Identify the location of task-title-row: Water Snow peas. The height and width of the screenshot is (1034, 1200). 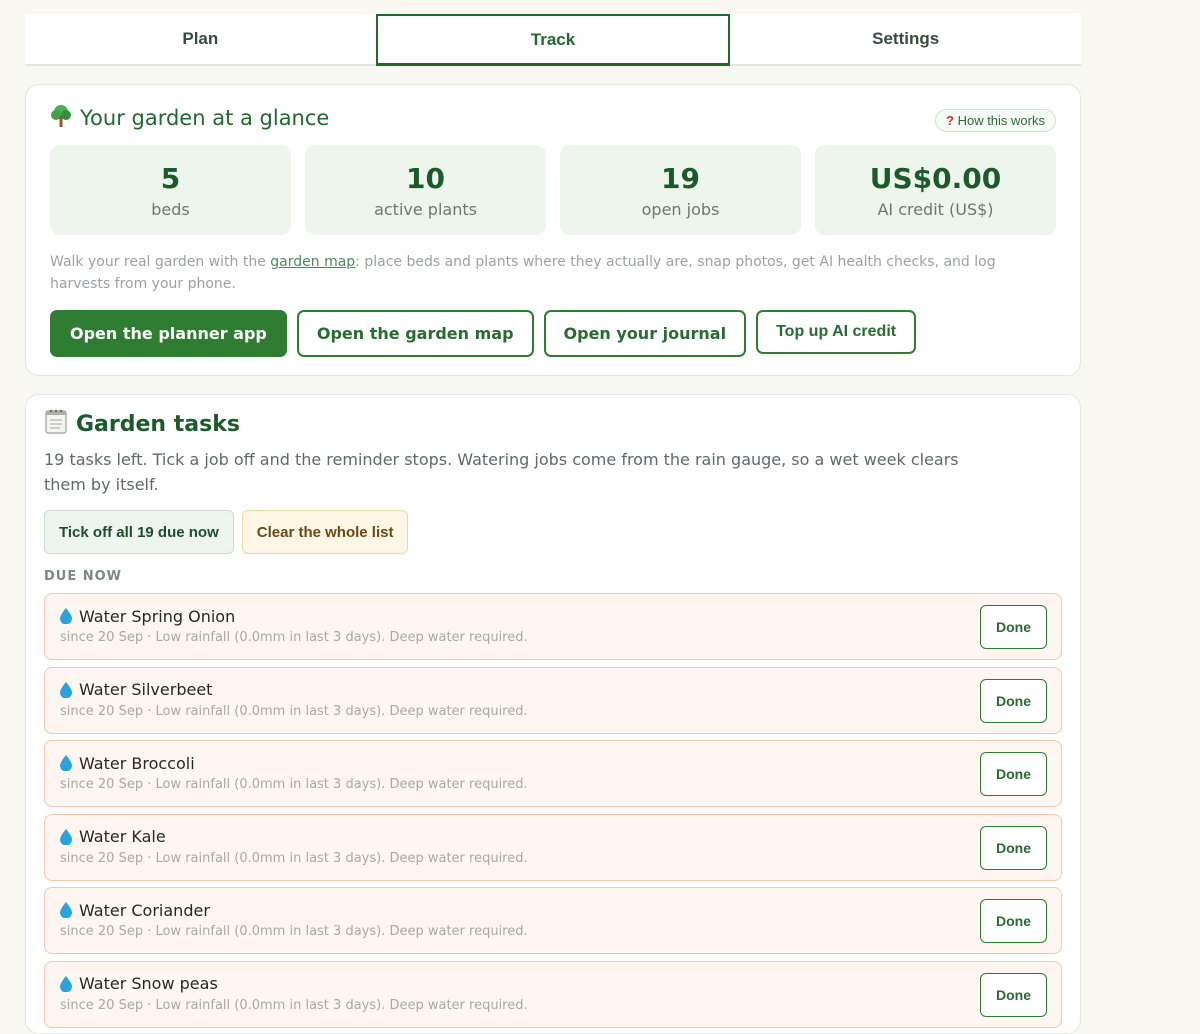
(560, 984).